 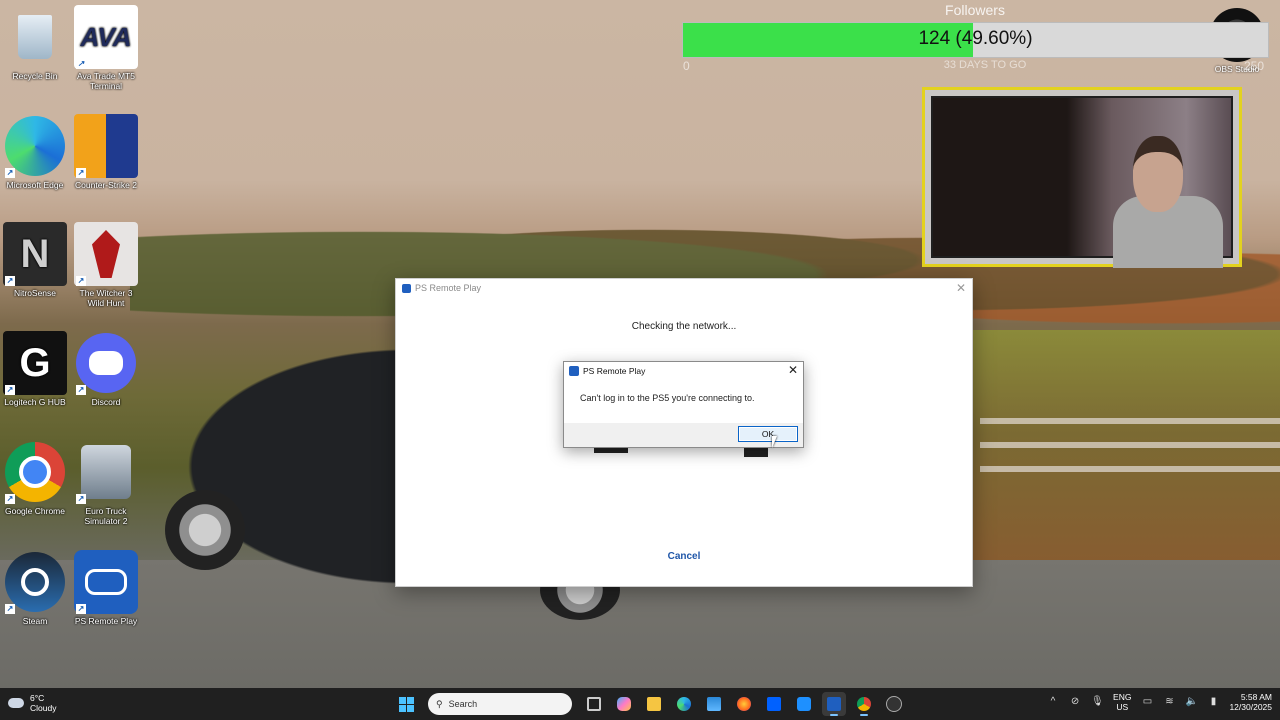 I want to click on webcam-overlay, so click(x=1082, y=177).